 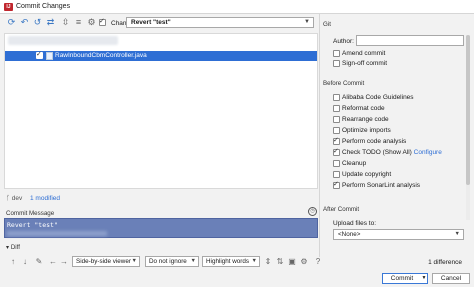 I want to click on app-logo-icon: IJ, so click(x=8, y=7).